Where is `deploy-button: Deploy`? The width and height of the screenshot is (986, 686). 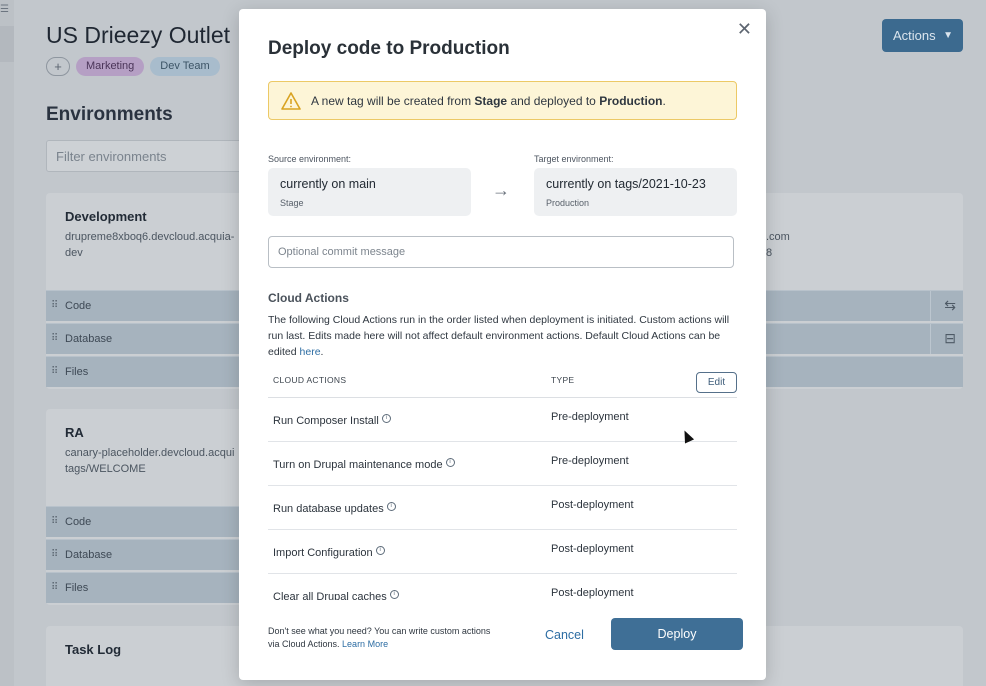 deploy-button: Deploy is located at coordinates (677, 634).